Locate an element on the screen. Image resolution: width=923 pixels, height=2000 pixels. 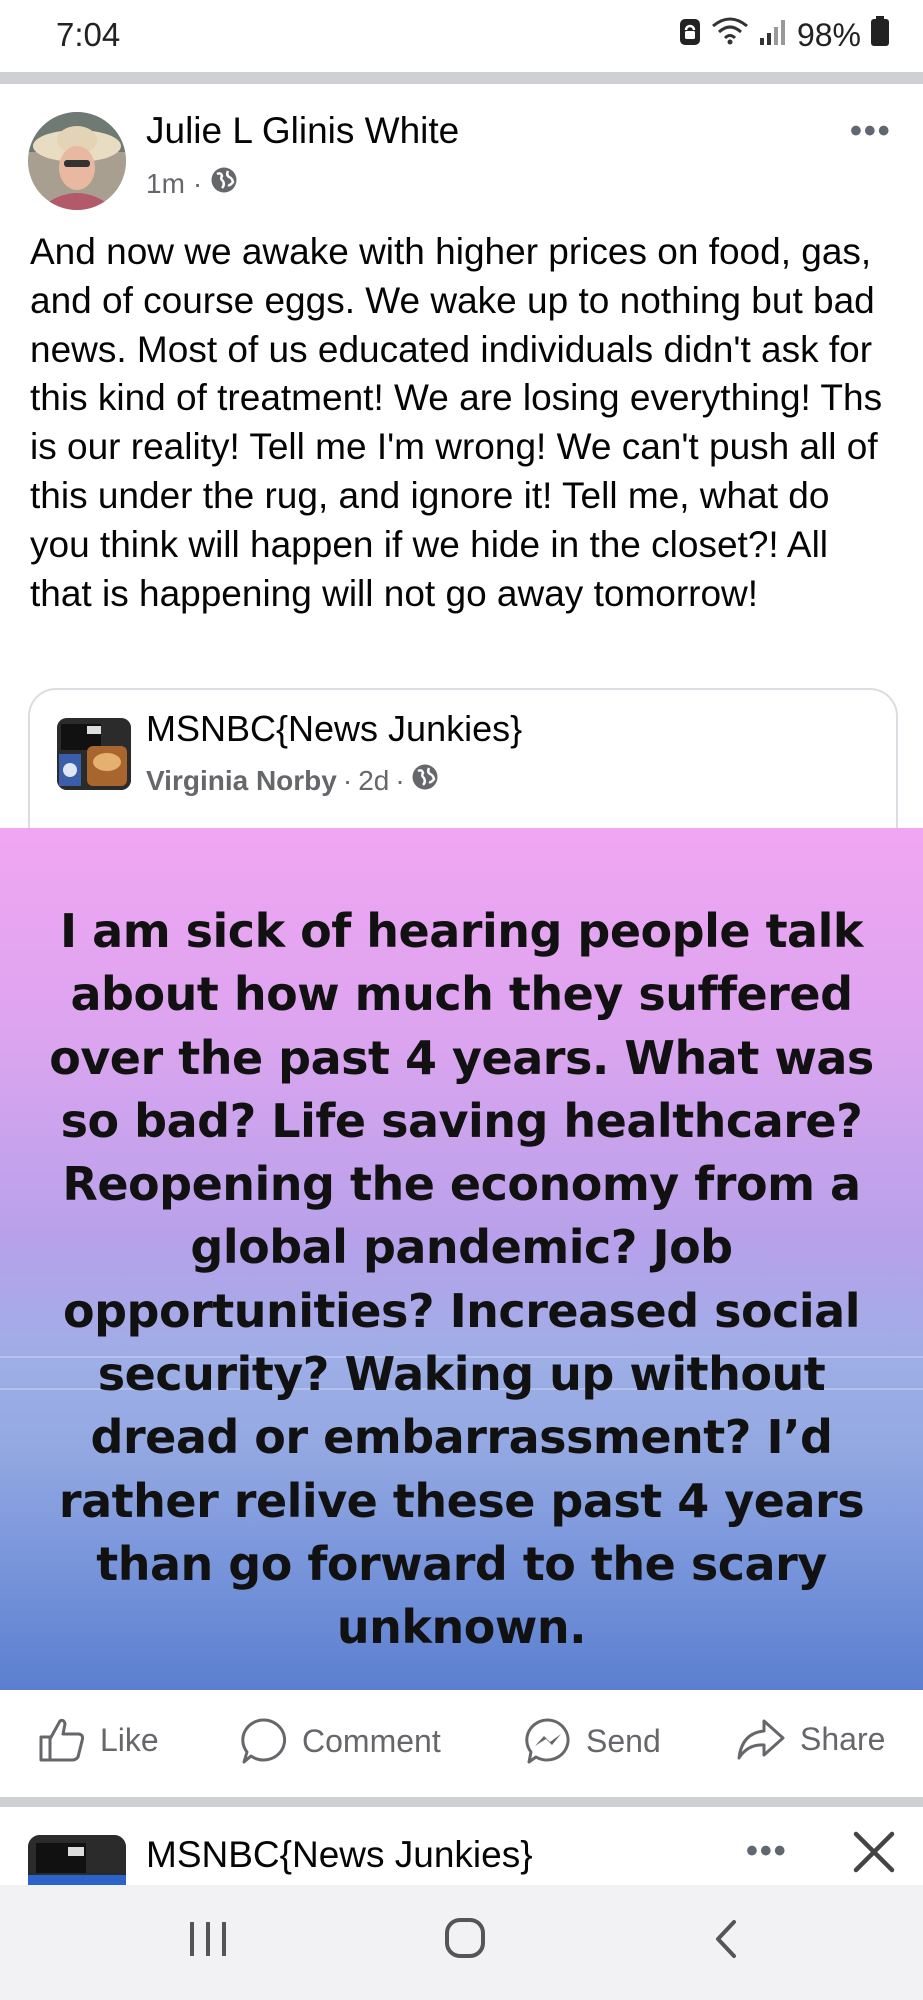
battery-percent: 98% is located at coordinates (828, 34).